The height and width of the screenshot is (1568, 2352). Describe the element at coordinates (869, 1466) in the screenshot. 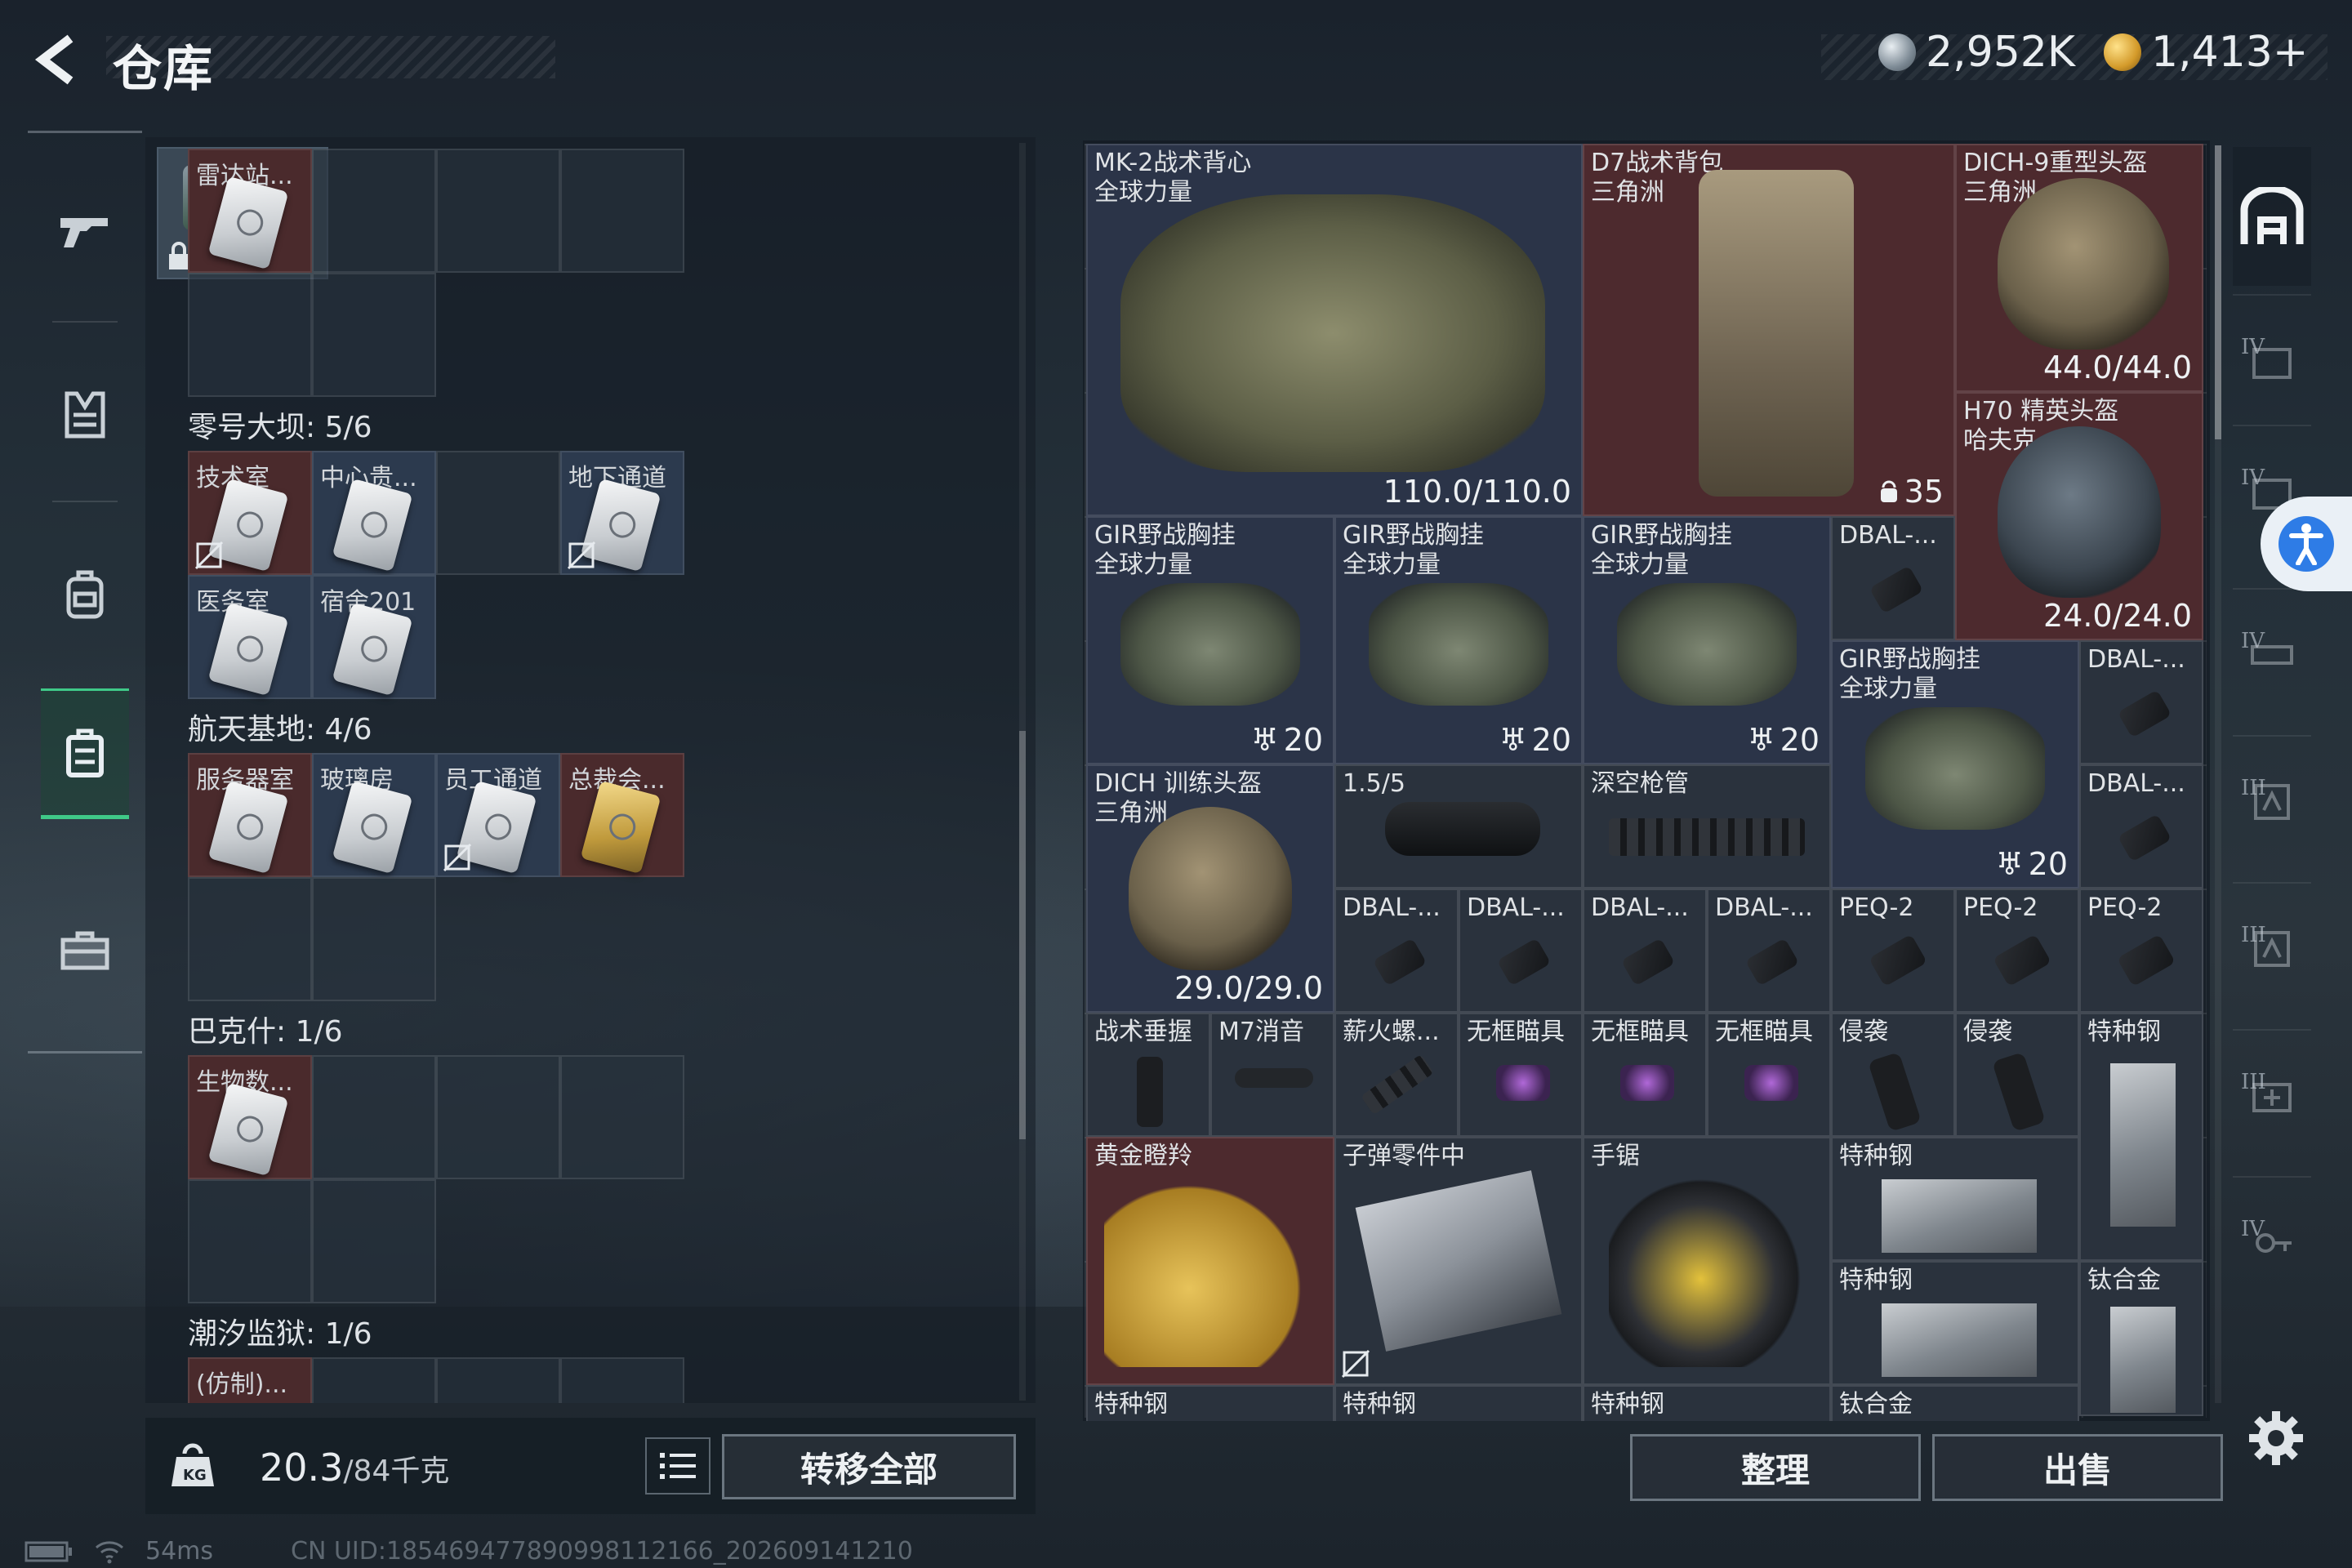

I see `transfer-all-button: 转移全部` at that location.